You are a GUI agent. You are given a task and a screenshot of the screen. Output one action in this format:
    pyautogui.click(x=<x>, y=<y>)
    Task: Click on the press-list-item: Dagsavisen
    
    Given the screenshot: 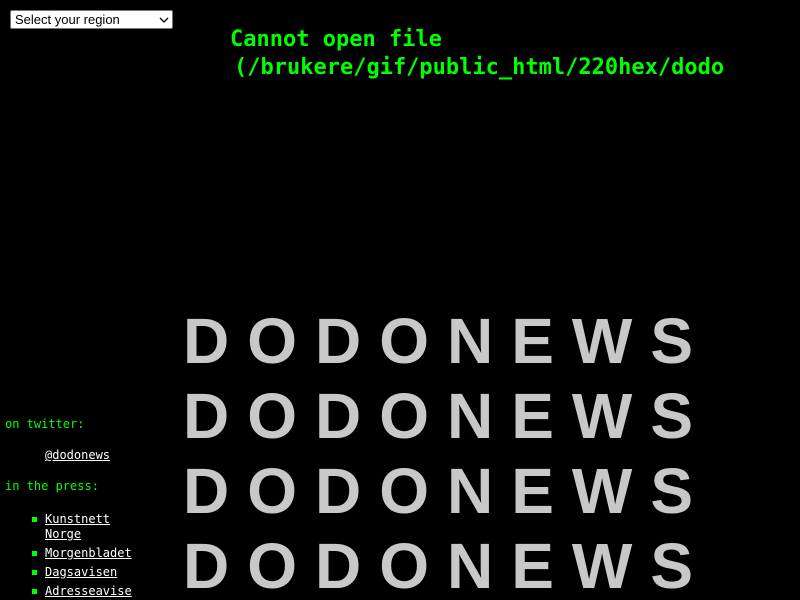 What is the action you would take?
    pyautogui.click(x=90, y=572)
    